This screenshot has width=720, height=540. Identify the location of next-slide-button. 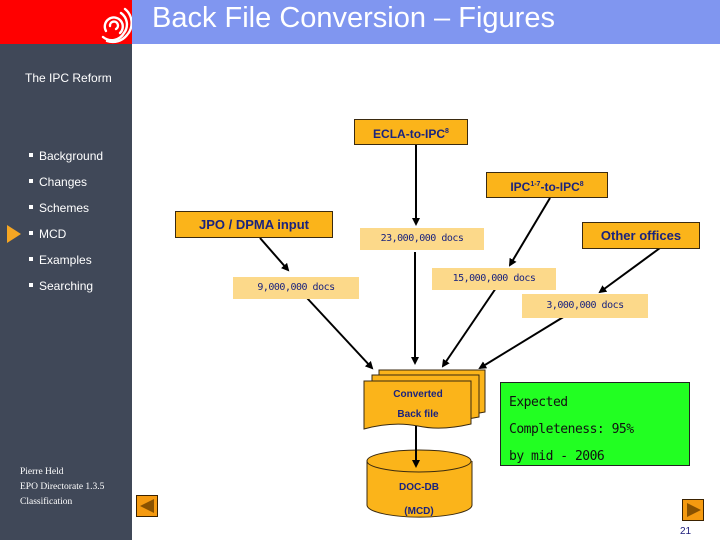
(693, 510).